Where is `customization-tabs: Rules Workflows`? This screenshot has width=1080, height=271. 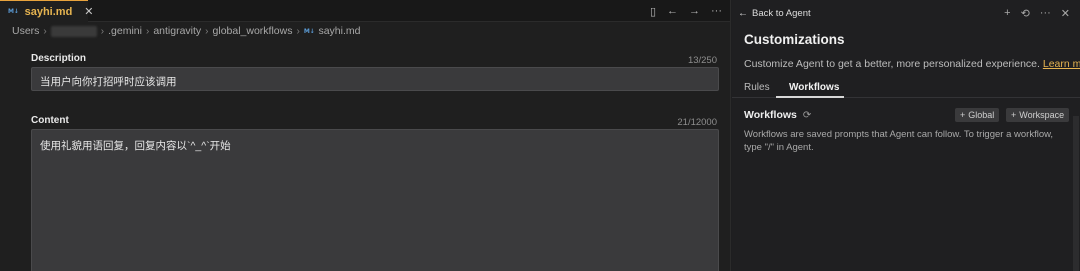
customization-tabs: Rules Workflows is located at coordinates (906, 88).